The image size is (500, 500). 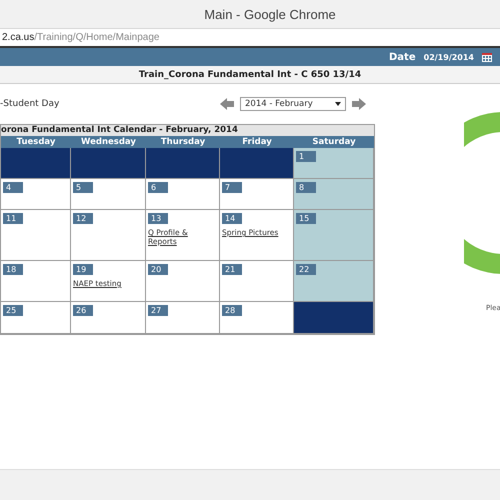 I want to click on day-number: 27, so click(x=158, y=310).